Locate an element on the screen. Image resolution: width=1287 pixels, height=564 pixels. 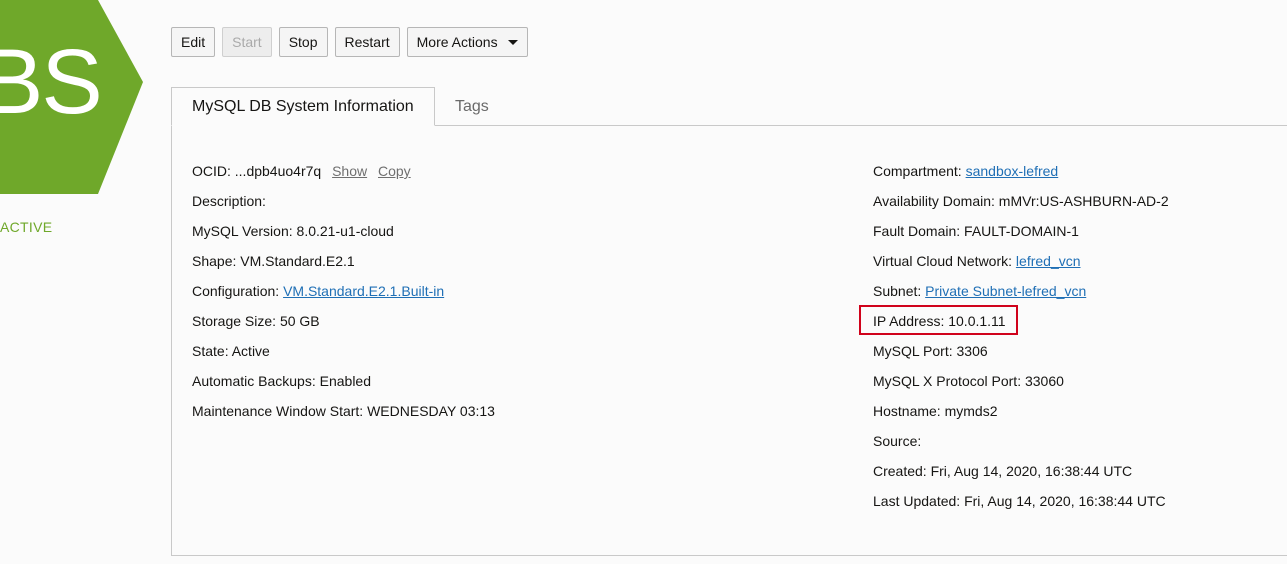
tab-mysql-db-system-information: MySQL DB System Information is located at coordinates (303, 106).